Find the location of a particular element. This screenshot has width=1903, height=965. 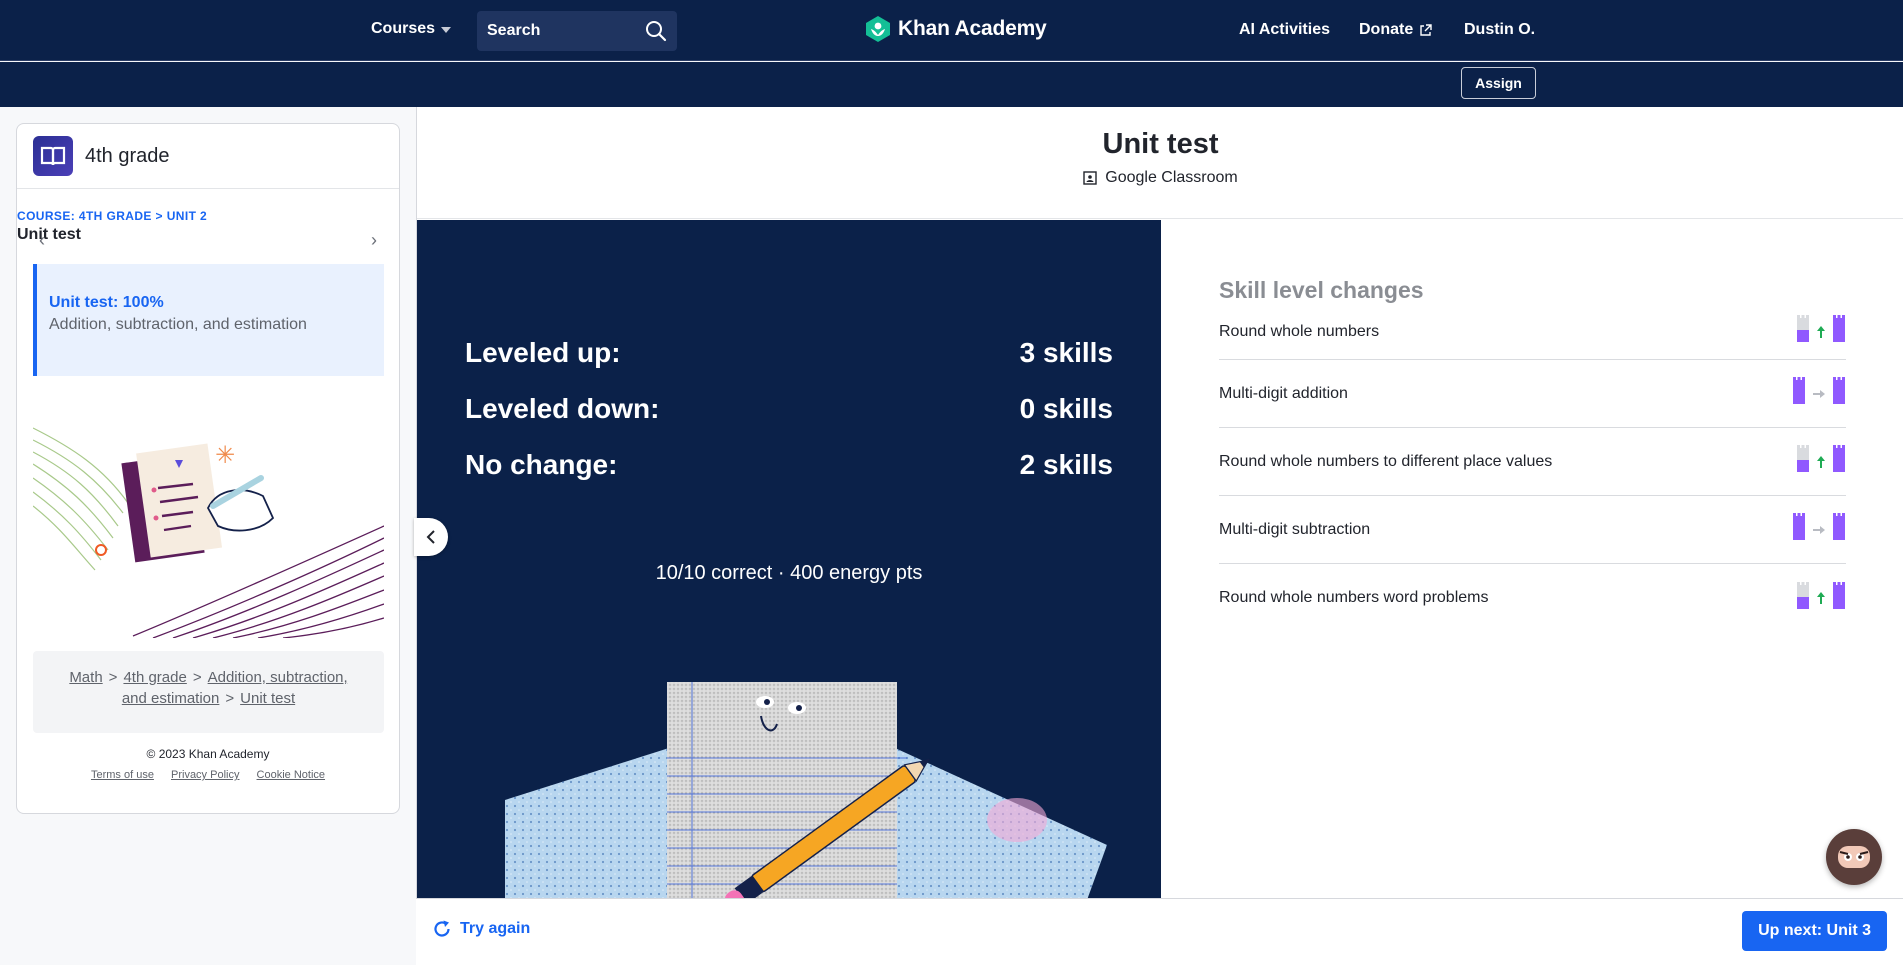

terms-link: Terms of use is located at coordinates (122, 775).